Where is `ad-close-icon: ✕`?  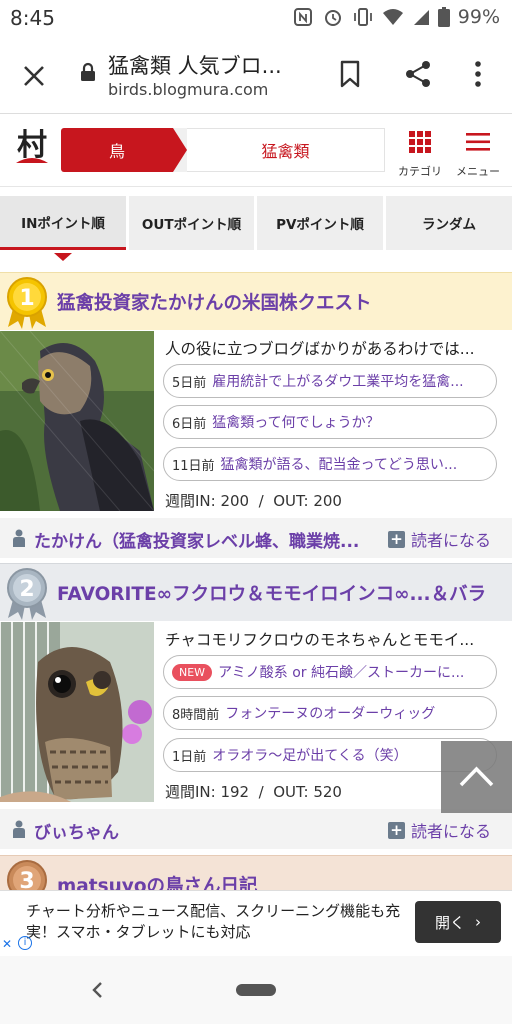
ad-close-icon: ✕ is located at coordinates (7, 944).